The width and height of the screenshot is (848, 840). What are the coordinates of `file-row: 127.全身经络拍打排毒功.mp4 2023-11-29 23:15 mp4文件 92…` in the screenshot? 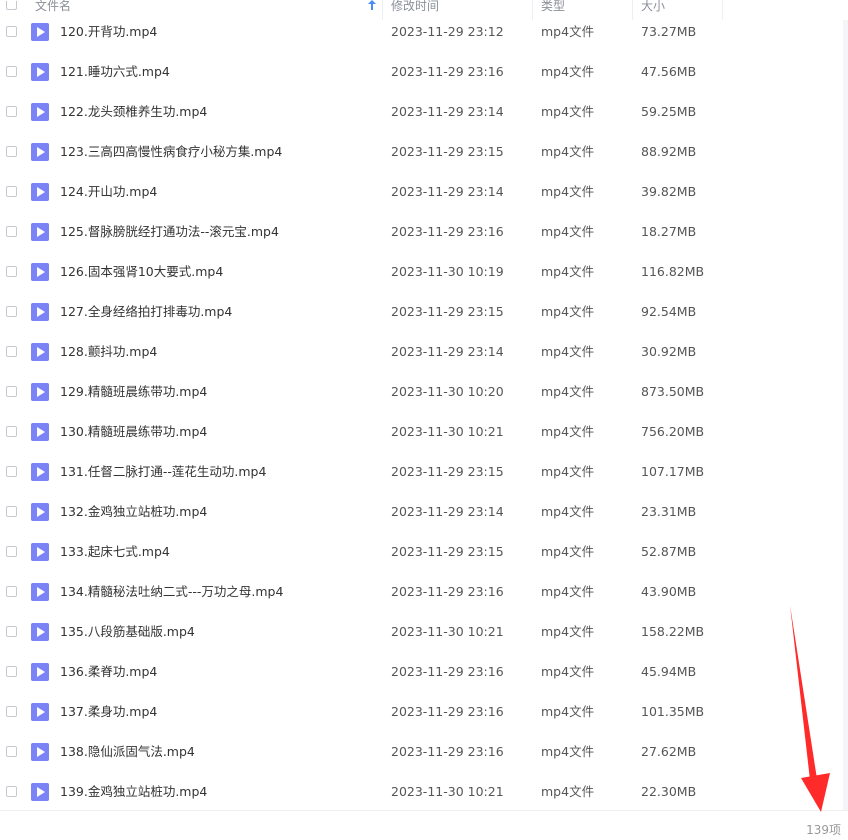 It's located at (424, 312).